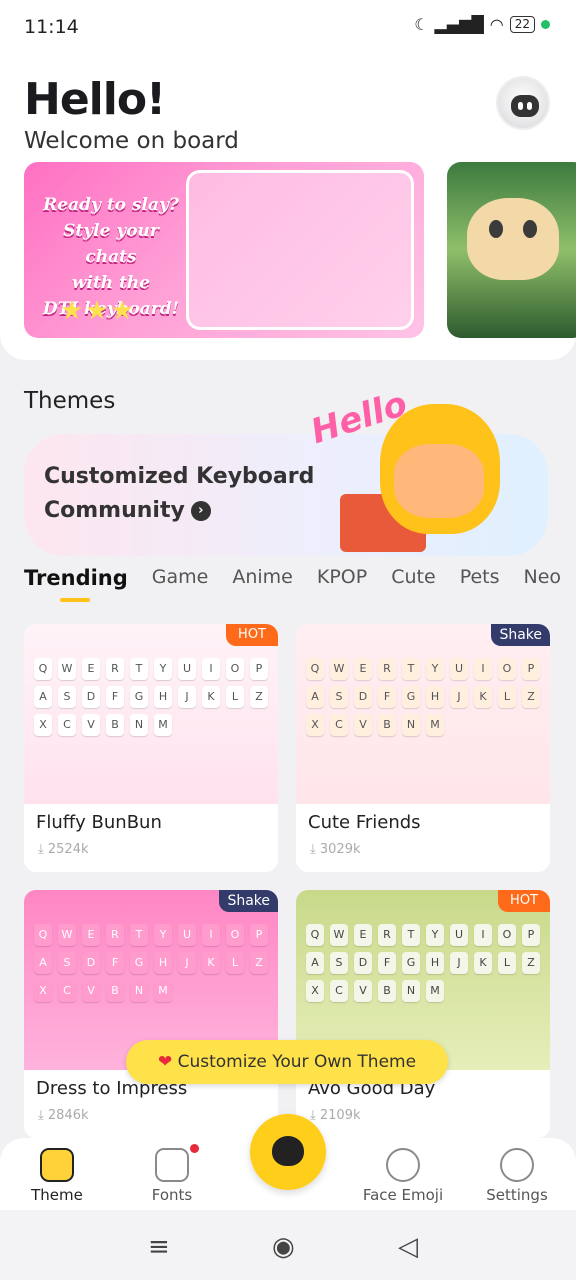  Describe the element at coordinates (262, 586) in the screenshot. I see `tab-anime: Anime` at that location.